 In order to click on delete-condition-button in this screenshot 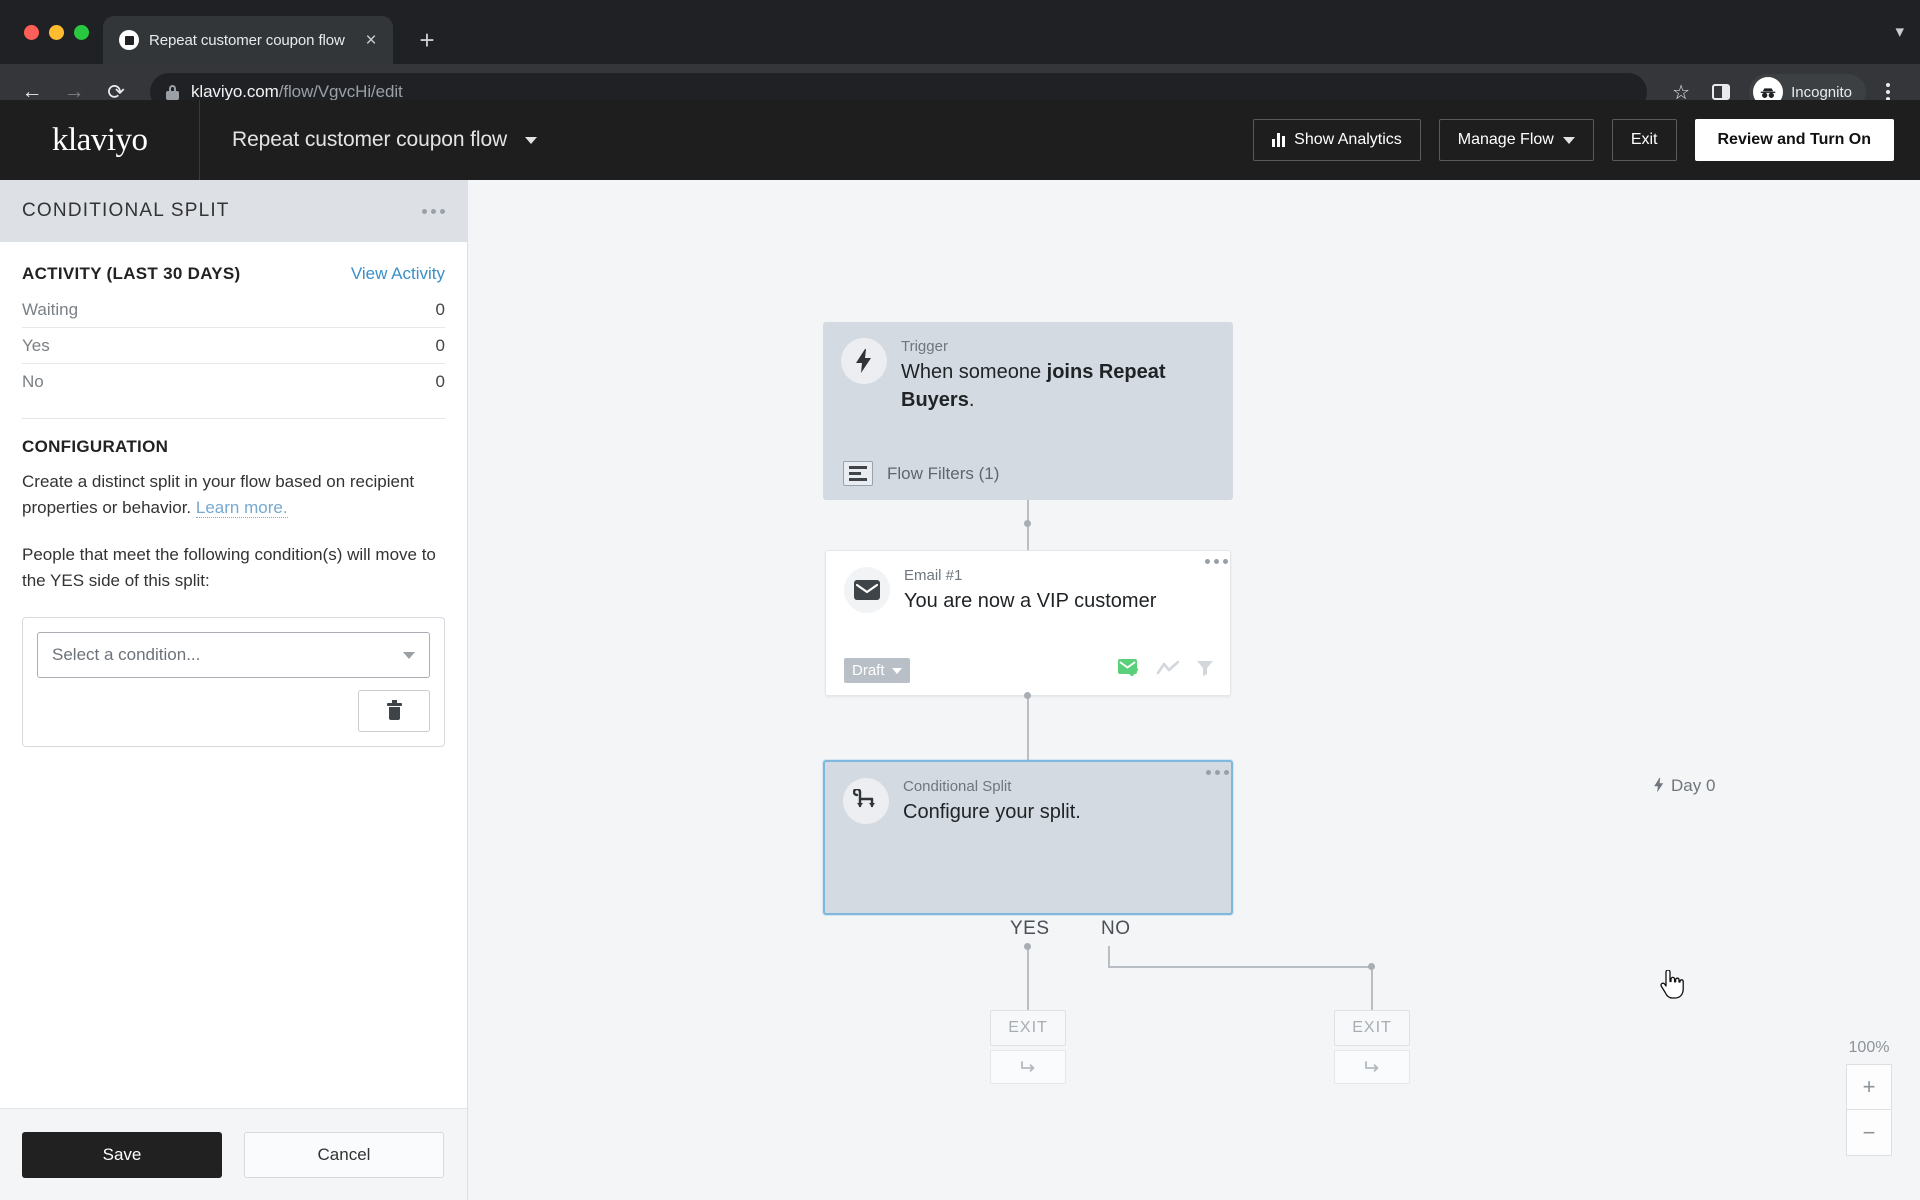, I will do `click(394, 711)`.